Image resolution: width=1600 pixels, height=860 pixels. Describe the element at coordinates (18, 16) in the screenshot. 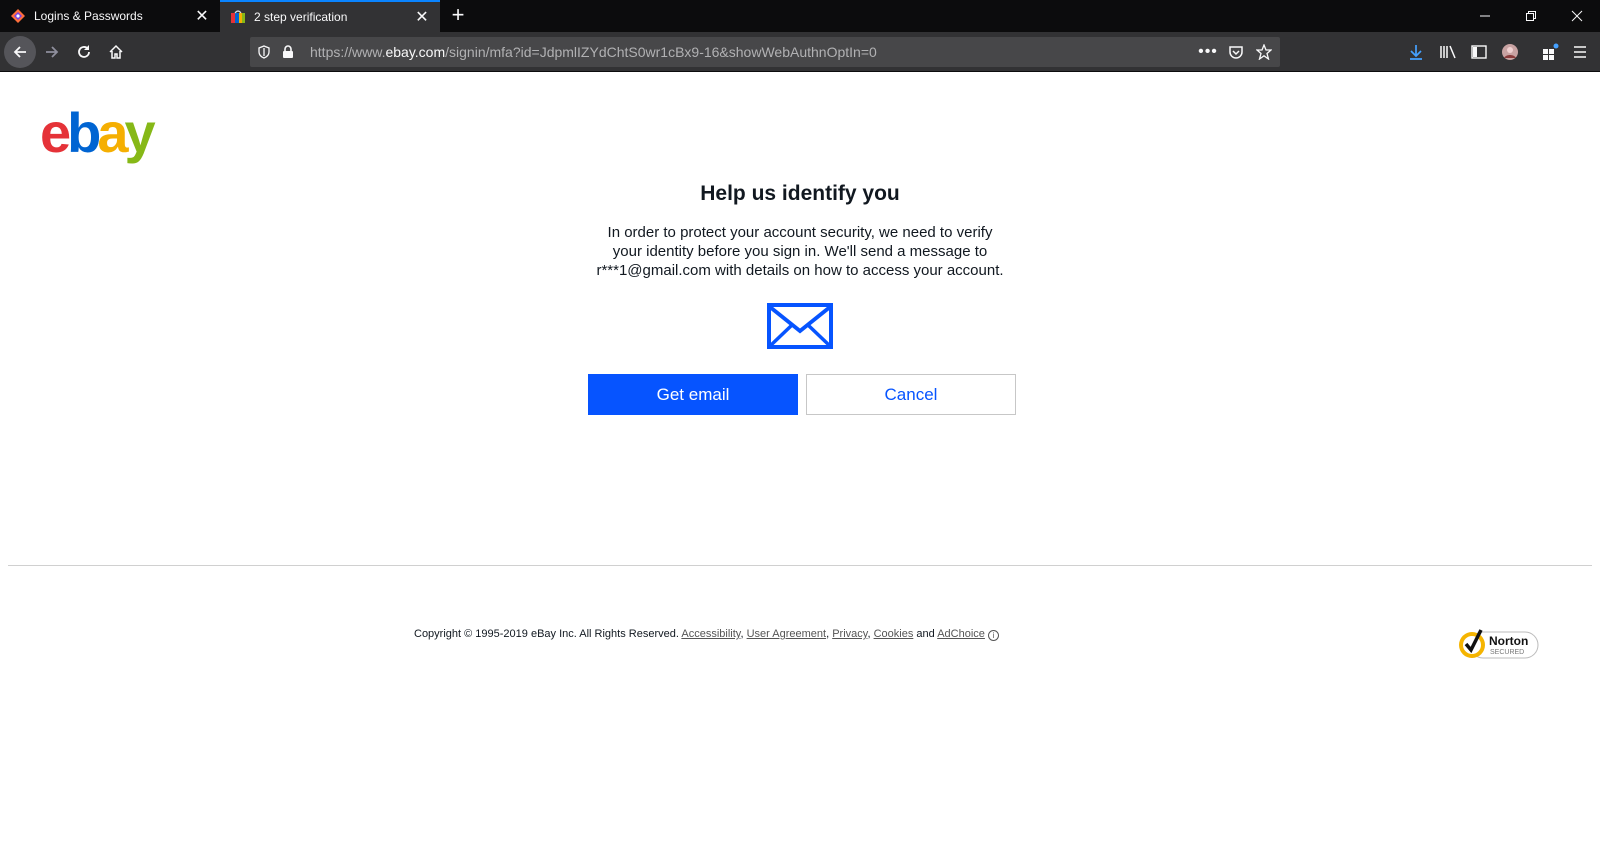

I see `lockwise-icon` at that location.